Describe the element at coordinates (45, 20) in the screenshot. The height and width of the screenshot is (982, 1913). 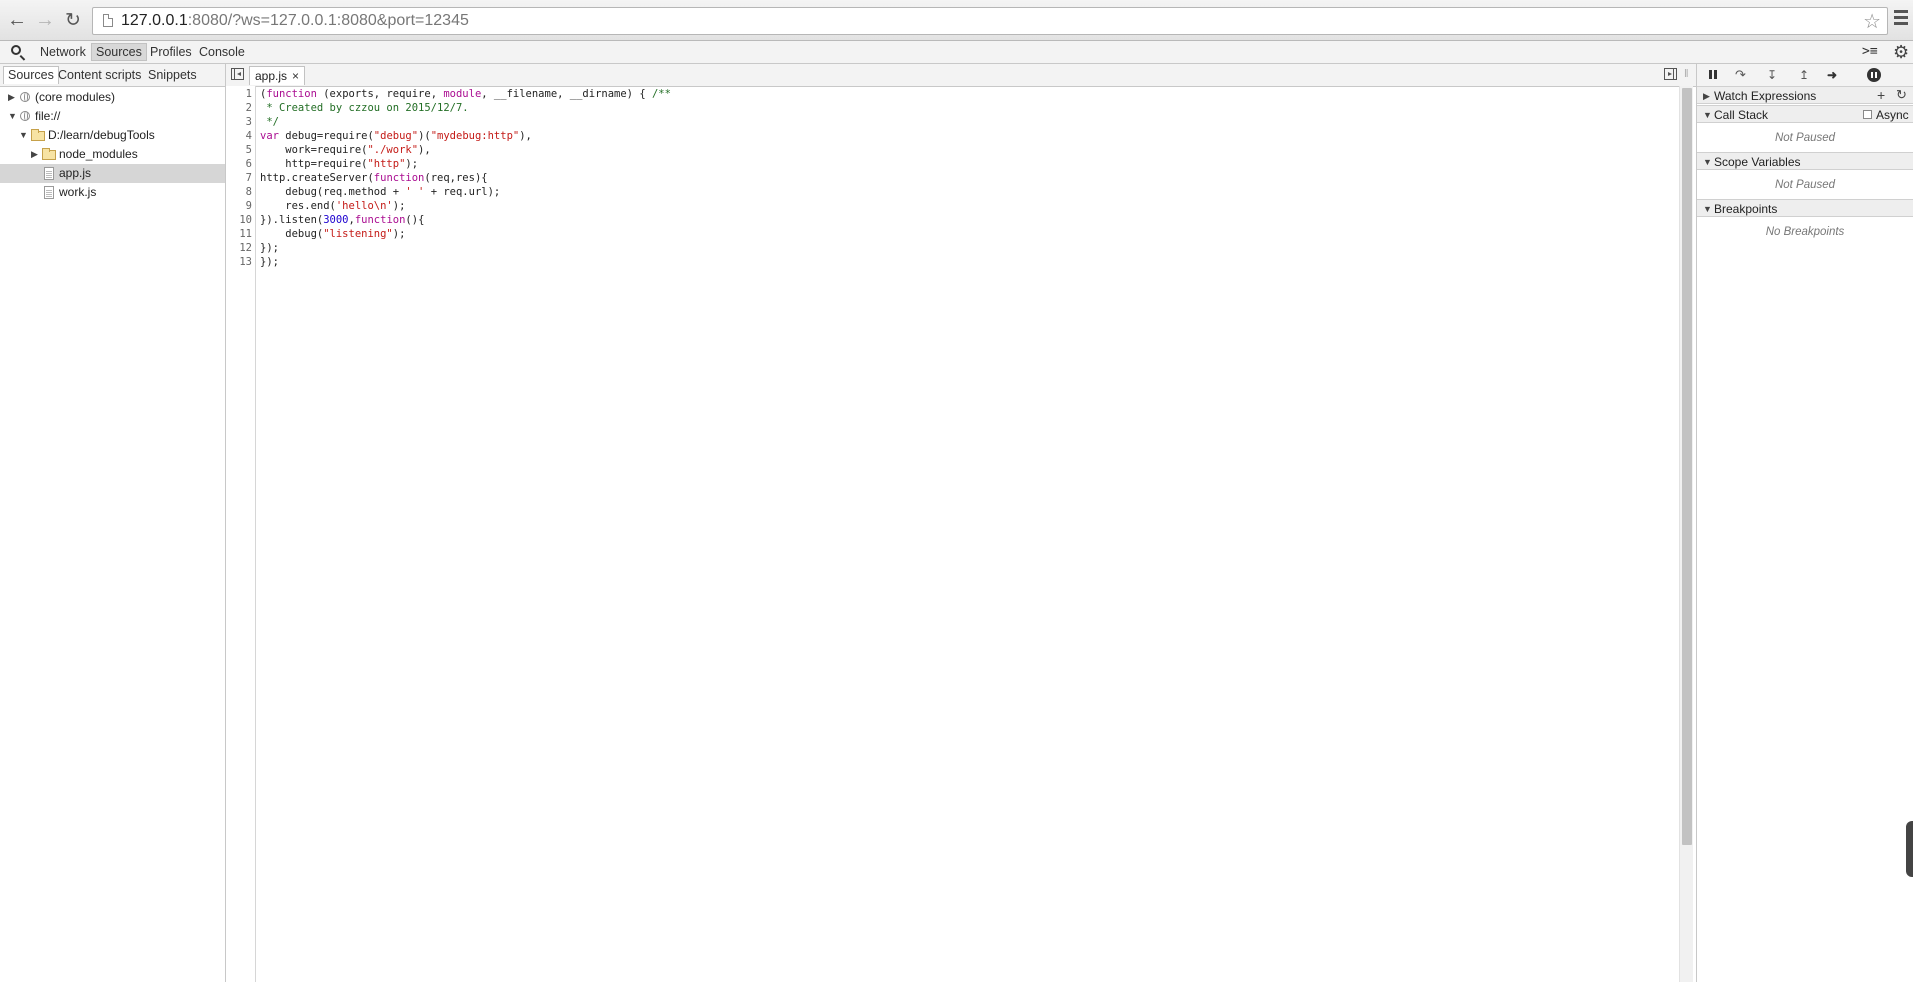
I see `forward-arrow-icon: →` at that location.